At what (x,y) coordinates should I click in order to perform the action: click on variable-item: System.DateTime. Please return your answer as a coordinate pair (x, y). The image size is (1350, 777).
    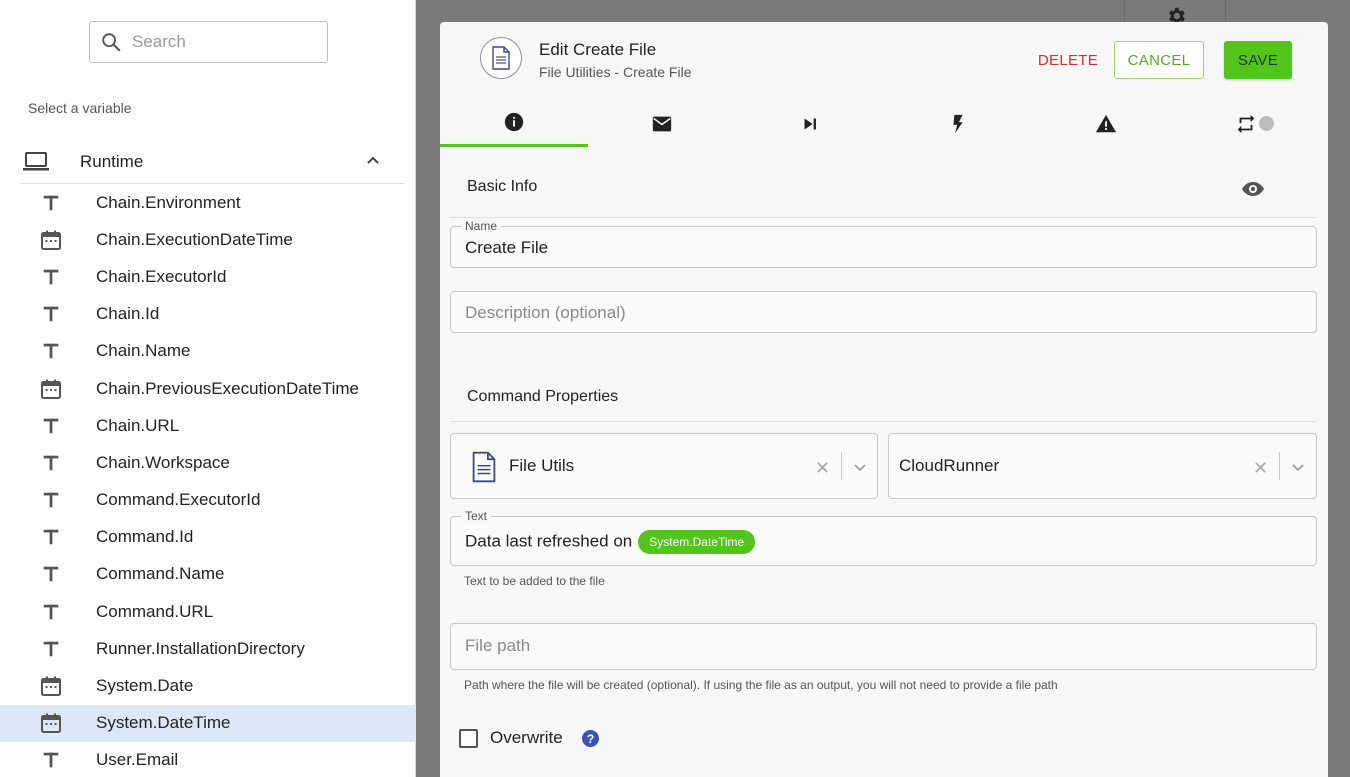
    Looking at the image, I should click on (208, 723).